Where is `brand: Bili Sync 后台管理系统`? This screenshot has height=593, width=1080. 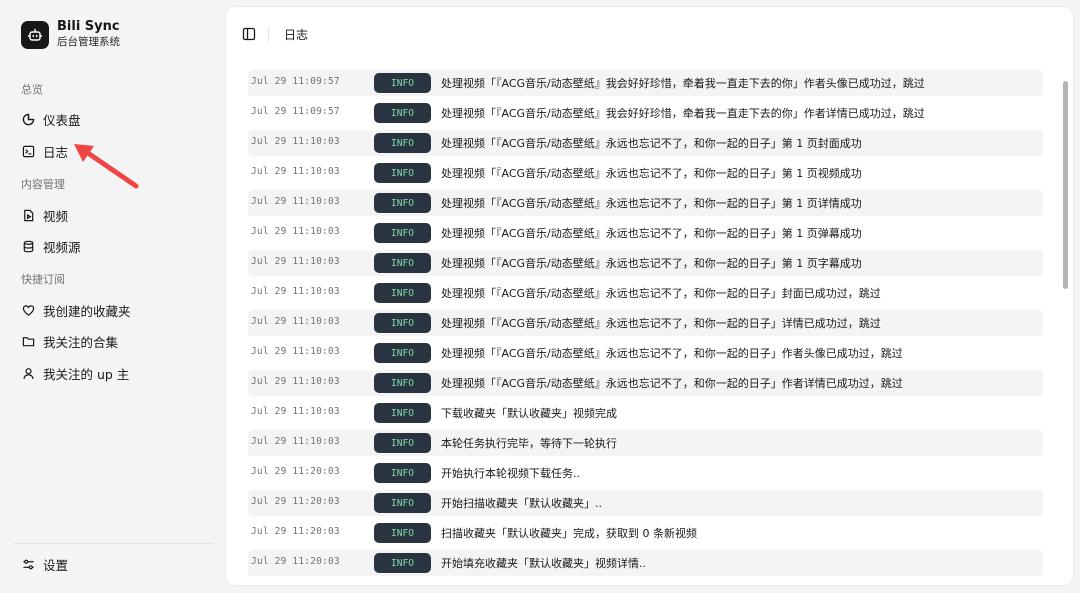 brand: Bili Sync 后台管理系统 is located at coordinates (70, 34).